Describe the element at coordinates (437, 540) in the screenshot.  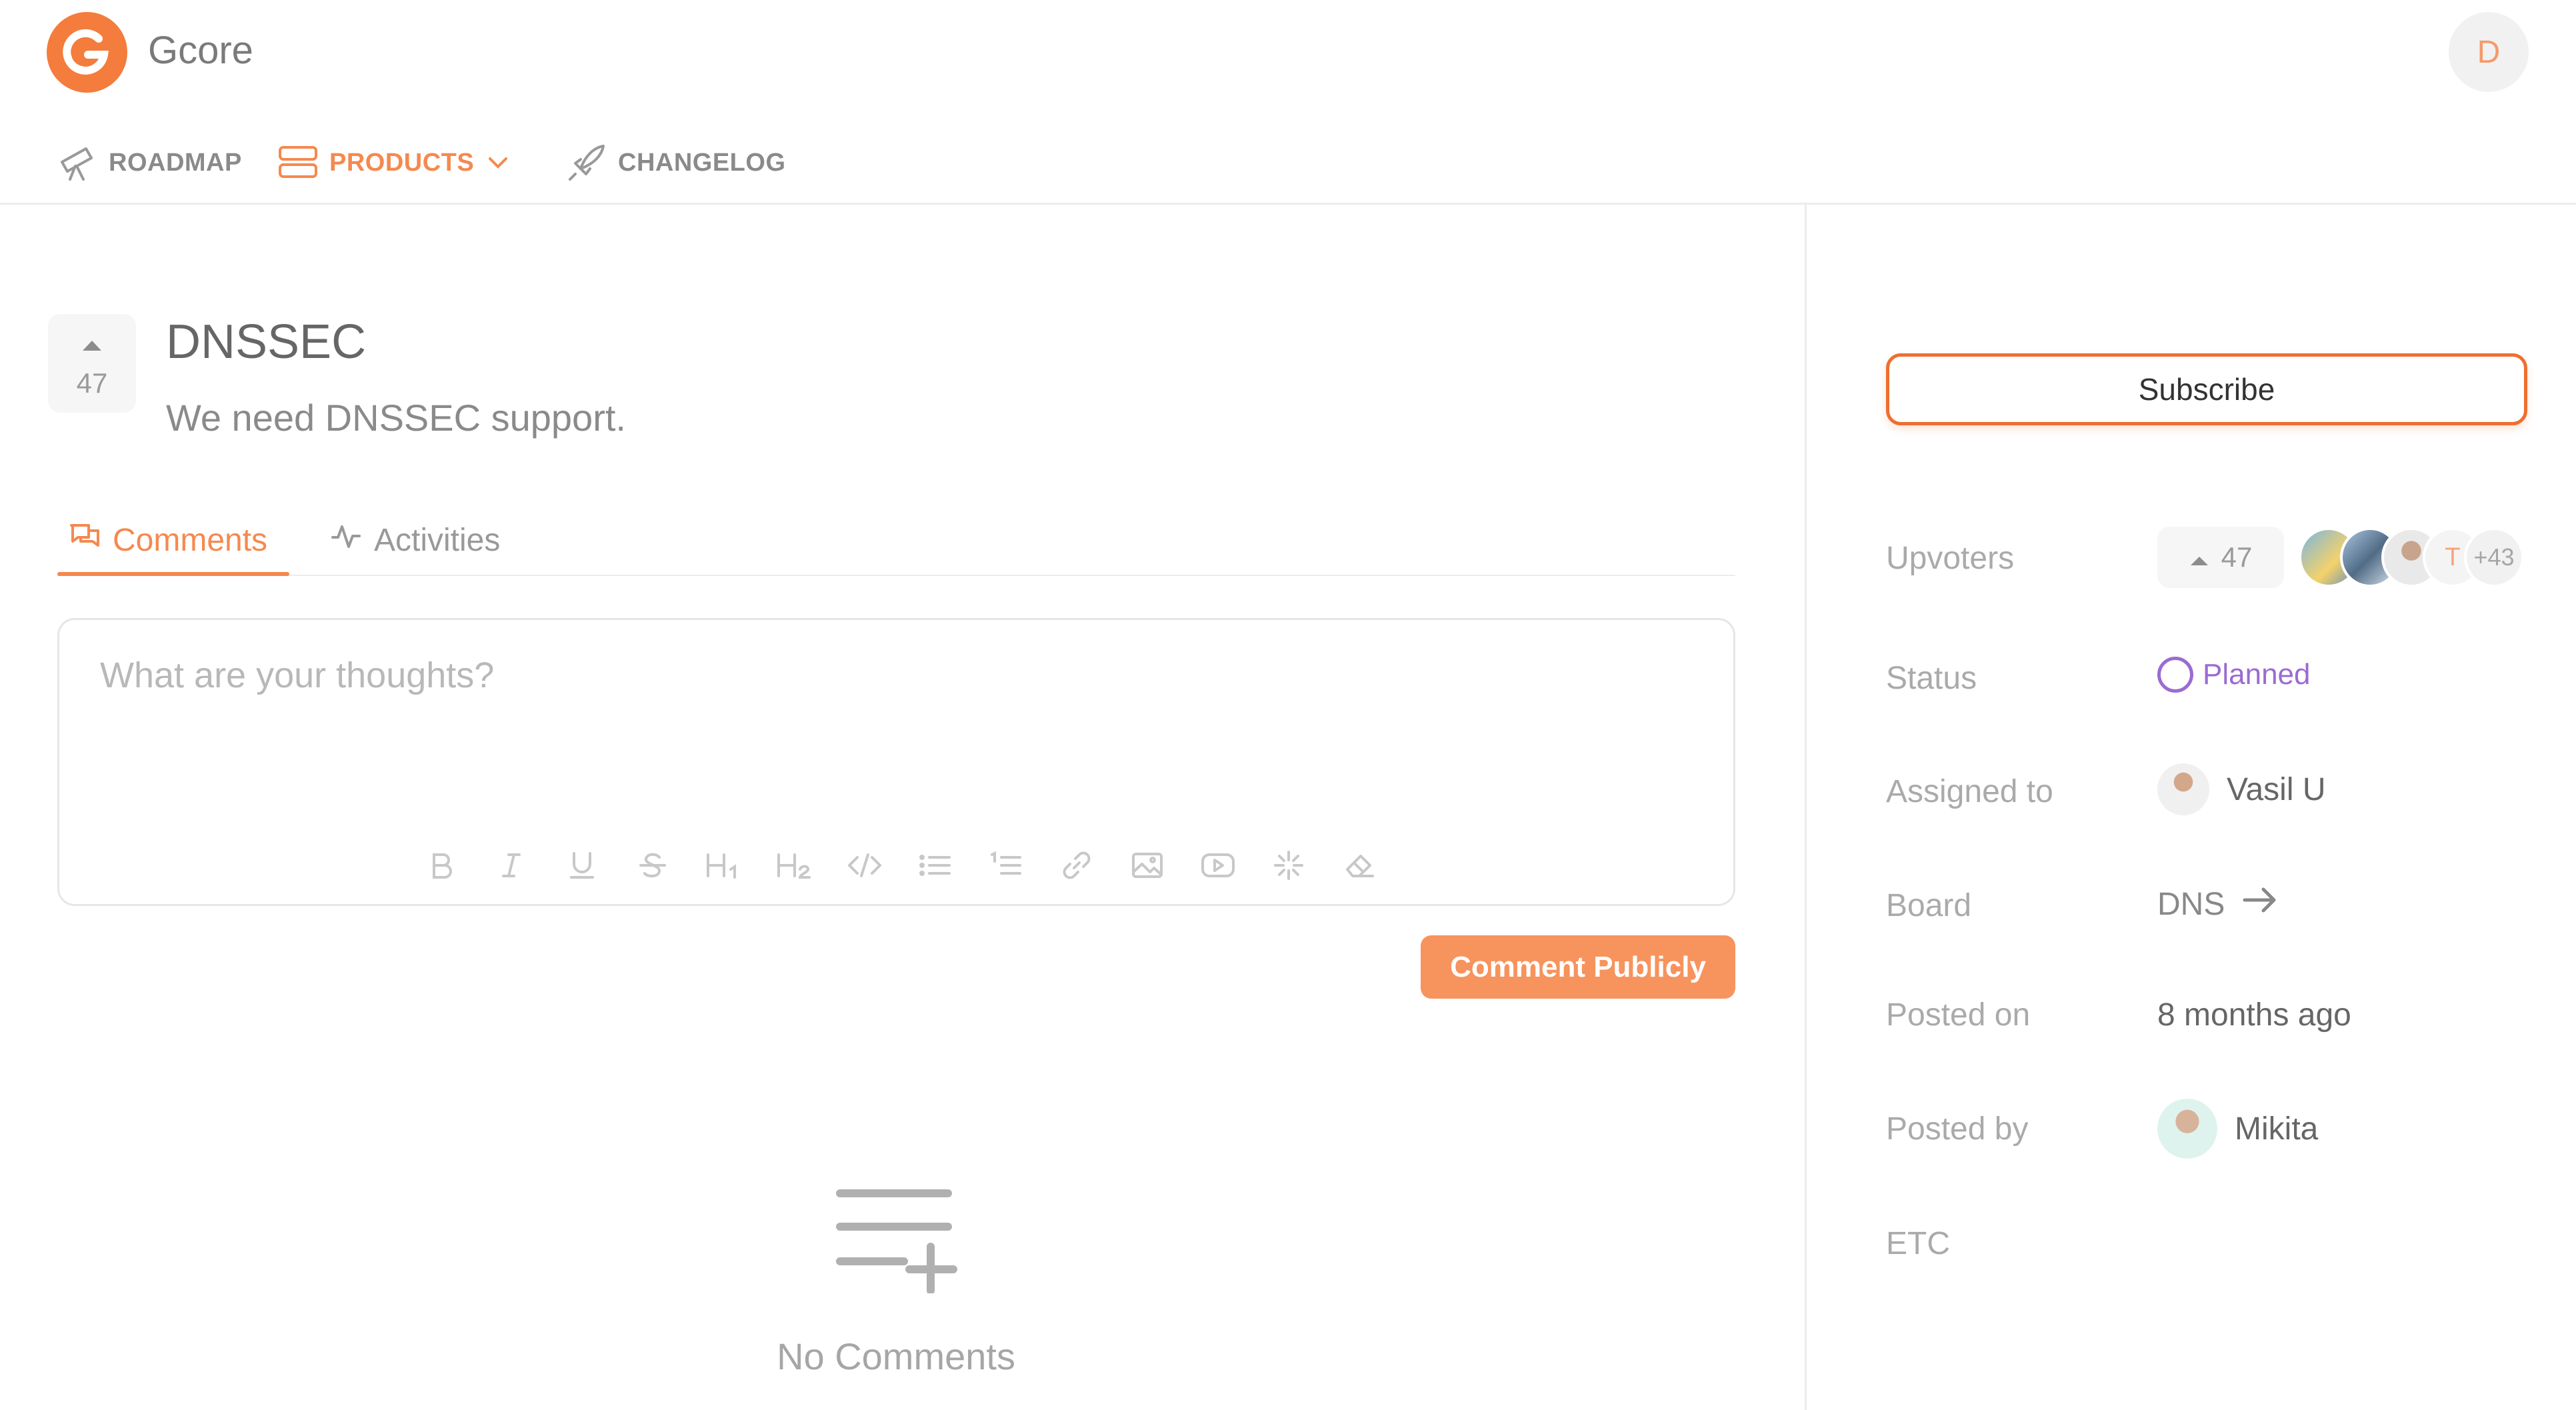
I see `tab-activities-label: Activities` at that location.